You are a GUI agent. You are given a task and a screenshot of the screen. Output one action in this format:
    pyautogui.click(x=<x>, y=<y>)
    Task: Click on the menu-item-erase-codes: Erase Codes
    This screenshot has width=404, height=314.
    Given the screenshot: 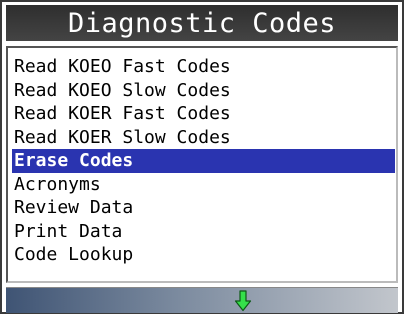 What is the action you would take?
    pyautogui.click(x=203, y=161)
    